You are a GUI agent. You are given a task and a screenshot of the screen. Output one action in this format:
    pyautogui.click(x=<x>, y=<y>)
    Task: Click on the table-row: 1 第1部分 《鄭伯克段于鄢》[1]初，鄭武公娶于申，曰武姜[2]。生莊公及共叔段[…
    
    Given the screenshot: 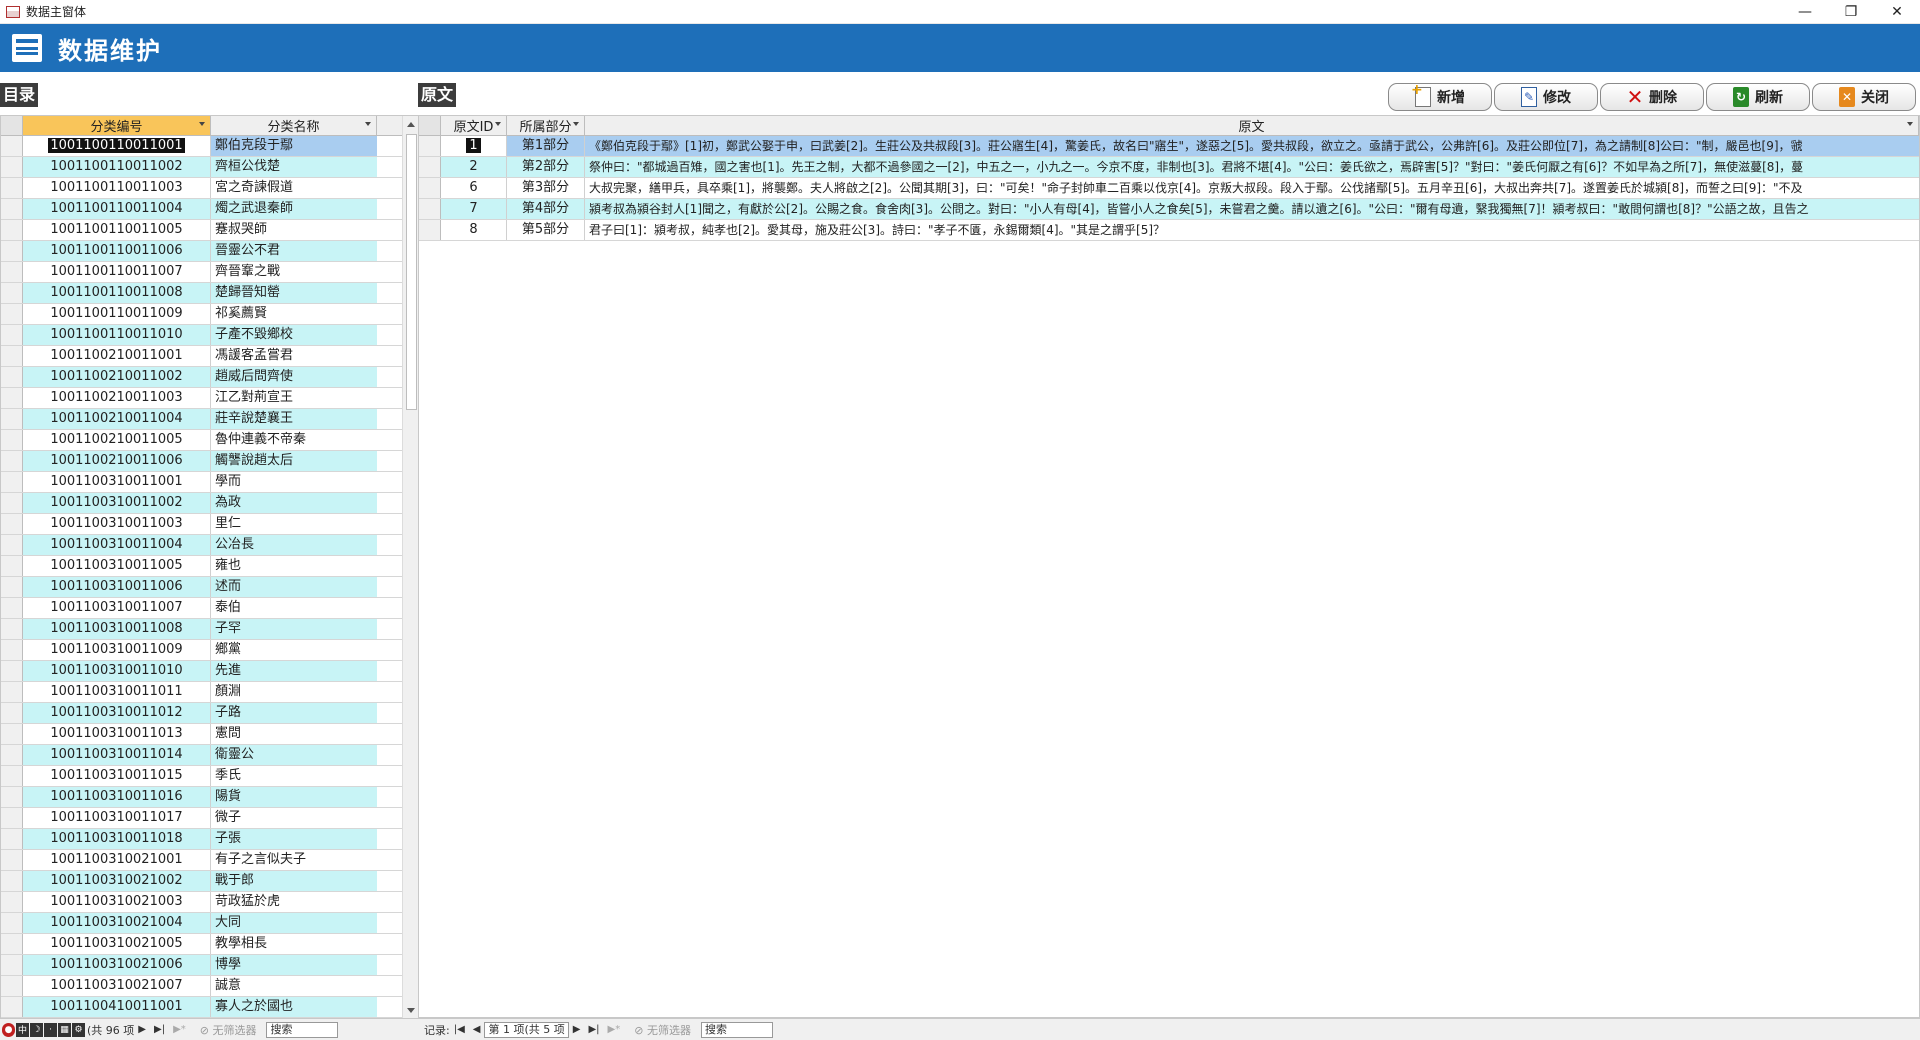 What is the action you would take?
    pyautogui.click(x=1169, y=146)
    